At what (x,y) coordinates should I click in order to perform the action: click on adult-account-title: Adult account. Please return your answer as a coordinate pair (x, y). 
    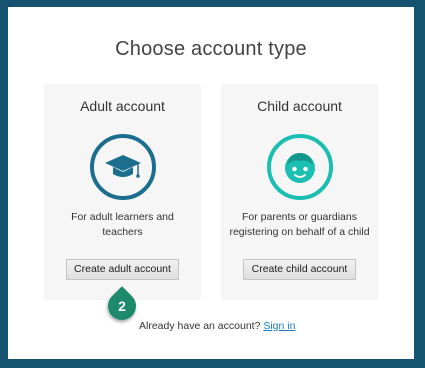
    Looking at the image, I should click on (122, 106).